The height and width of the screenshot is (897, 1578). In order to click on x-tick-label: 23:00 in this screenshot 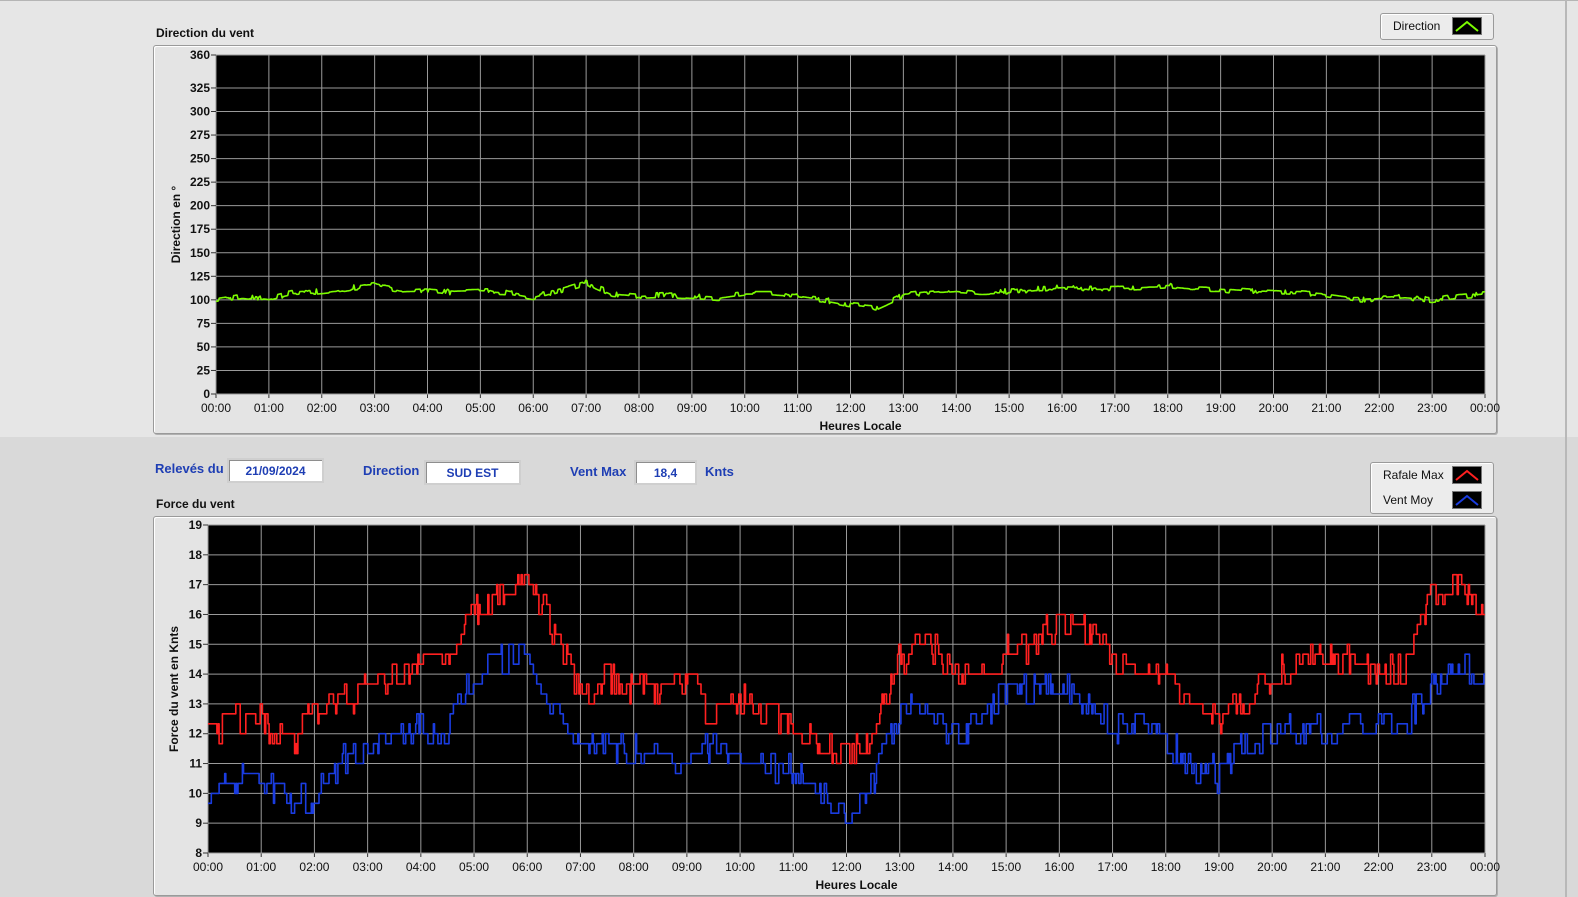, I will do `click(1432, 867)`.